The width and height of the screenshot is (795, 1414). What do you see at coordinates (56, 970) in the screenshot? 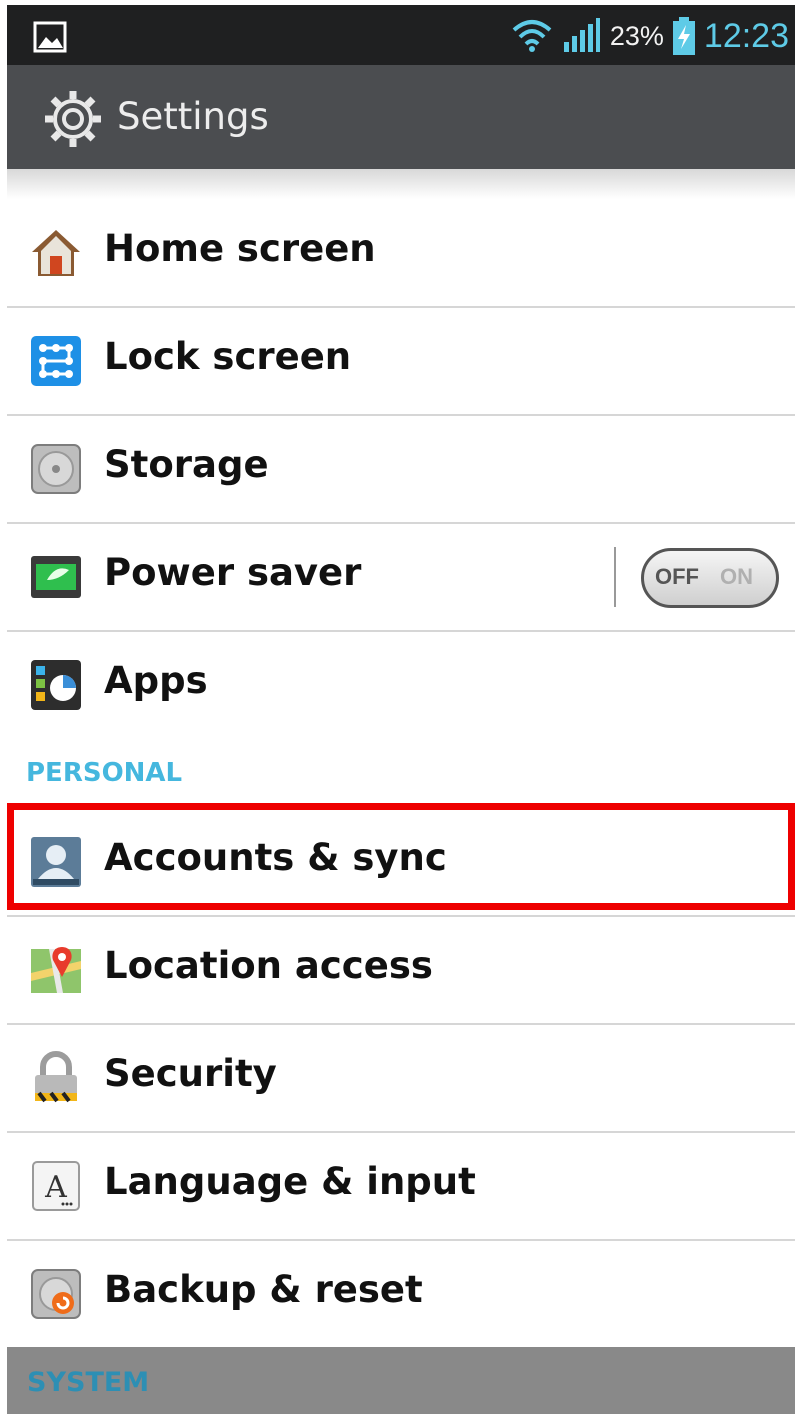
I see `location-icon` at bounding box center [56, 970].